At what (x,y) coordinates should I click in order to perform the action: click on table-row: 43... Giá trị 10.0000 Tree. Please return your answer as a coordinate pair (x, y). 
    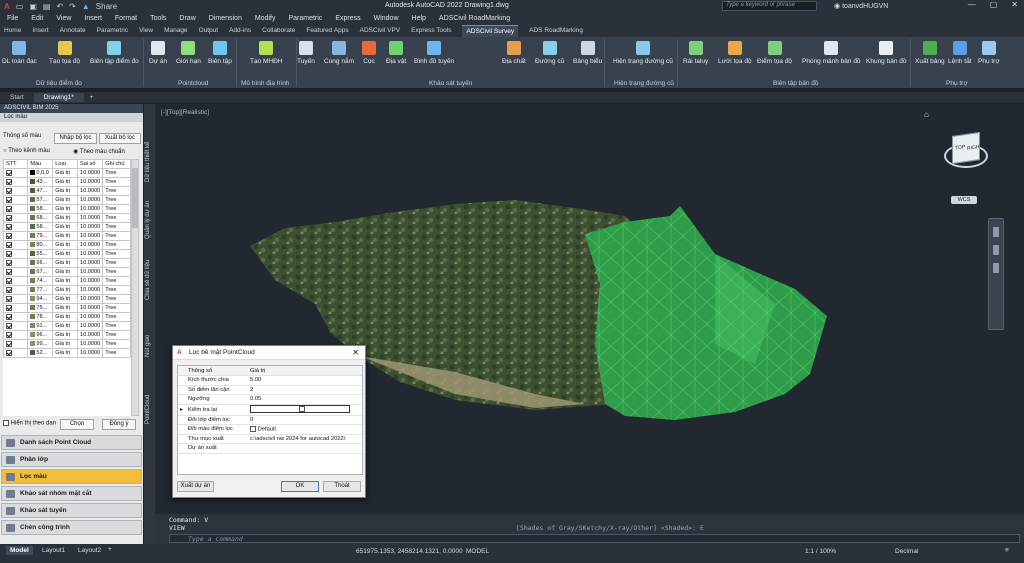
    Looking at the image, I should click on (67, 182).